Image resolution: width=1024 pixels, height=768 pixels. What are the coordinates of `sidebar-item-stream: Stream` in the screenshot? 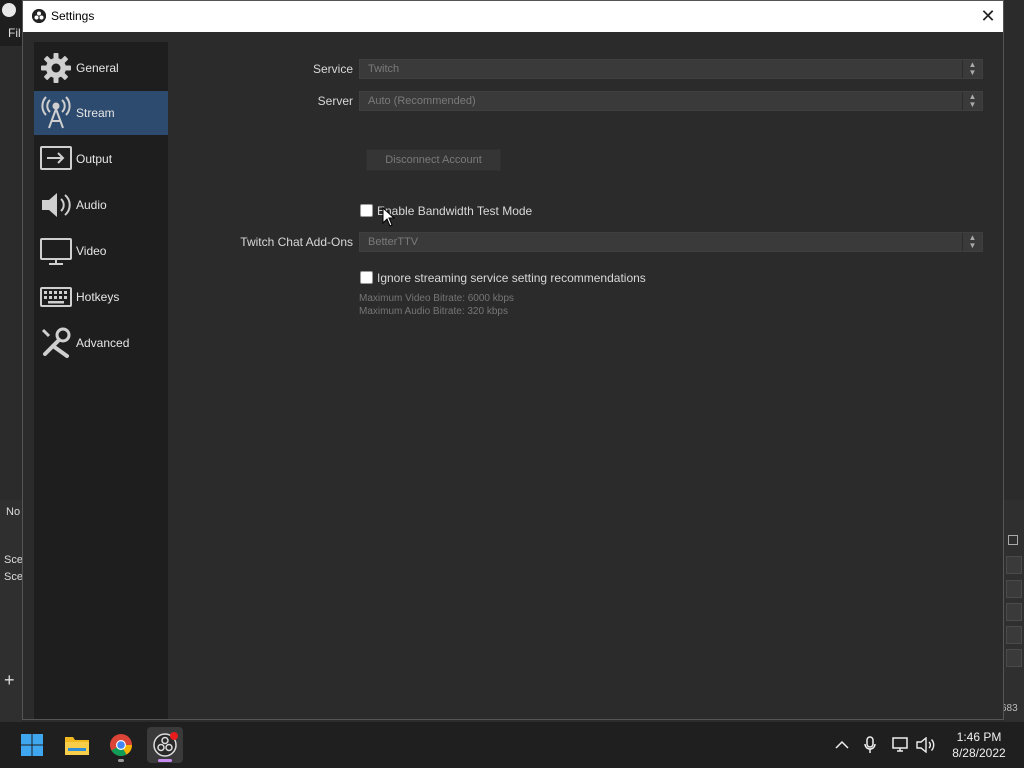 It's located at (101, 113).